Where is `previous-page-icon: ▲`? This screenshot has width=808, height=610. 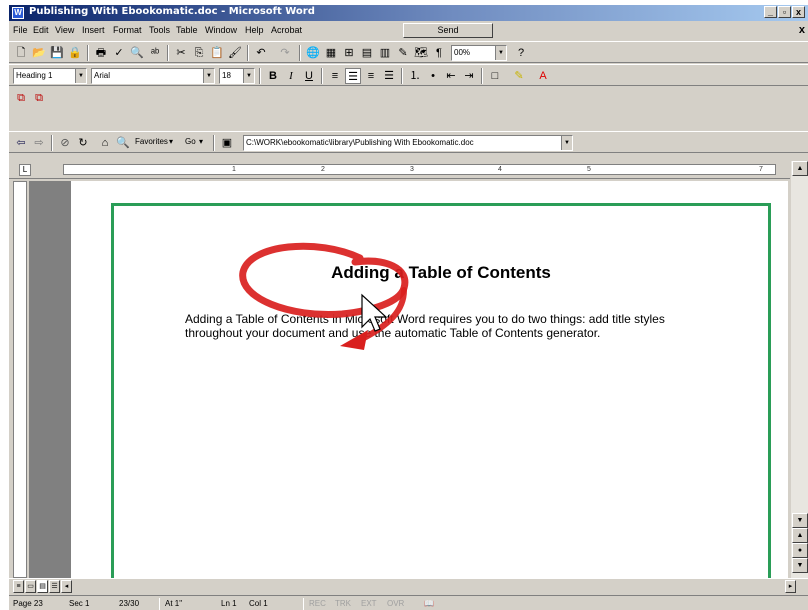 previous-page-icon: ▲ is located at coordinates (800, 535).